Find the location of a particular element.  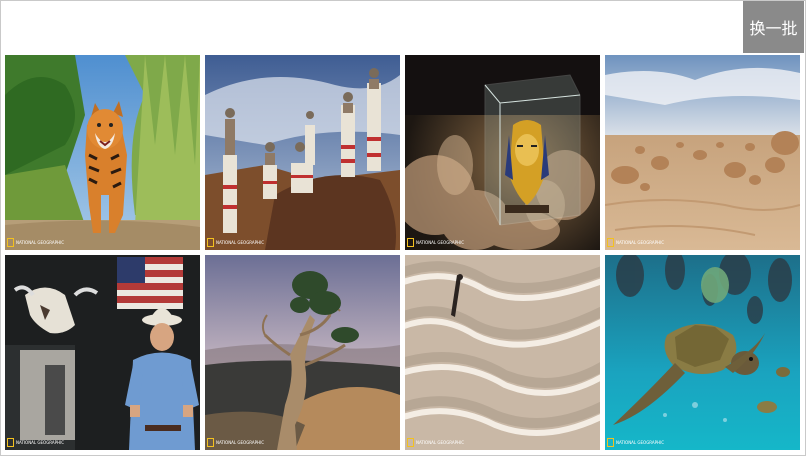

cowboy-photo is located at coordinates (102, 352).